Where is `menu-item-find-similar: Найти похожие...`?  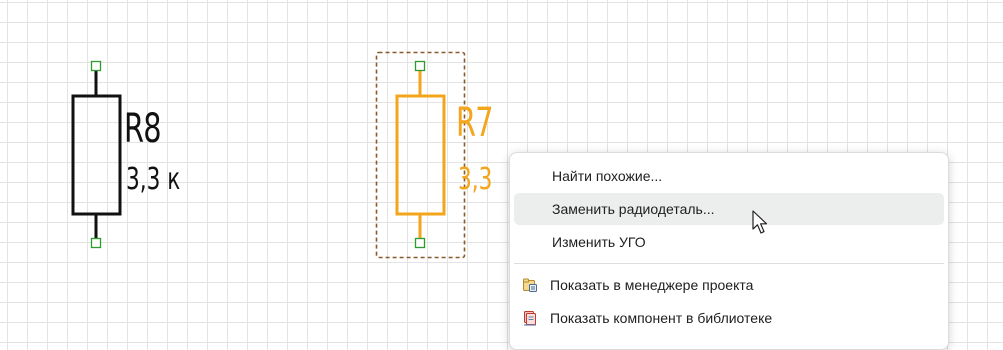 menu-item-find-similar: Найти похожие... is located at coordinates (729, 176).